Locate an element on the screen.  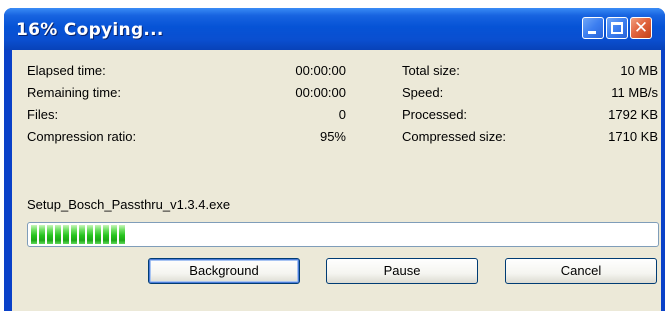
compression-ratio-value: 95% is located at coordinates (332, 136).